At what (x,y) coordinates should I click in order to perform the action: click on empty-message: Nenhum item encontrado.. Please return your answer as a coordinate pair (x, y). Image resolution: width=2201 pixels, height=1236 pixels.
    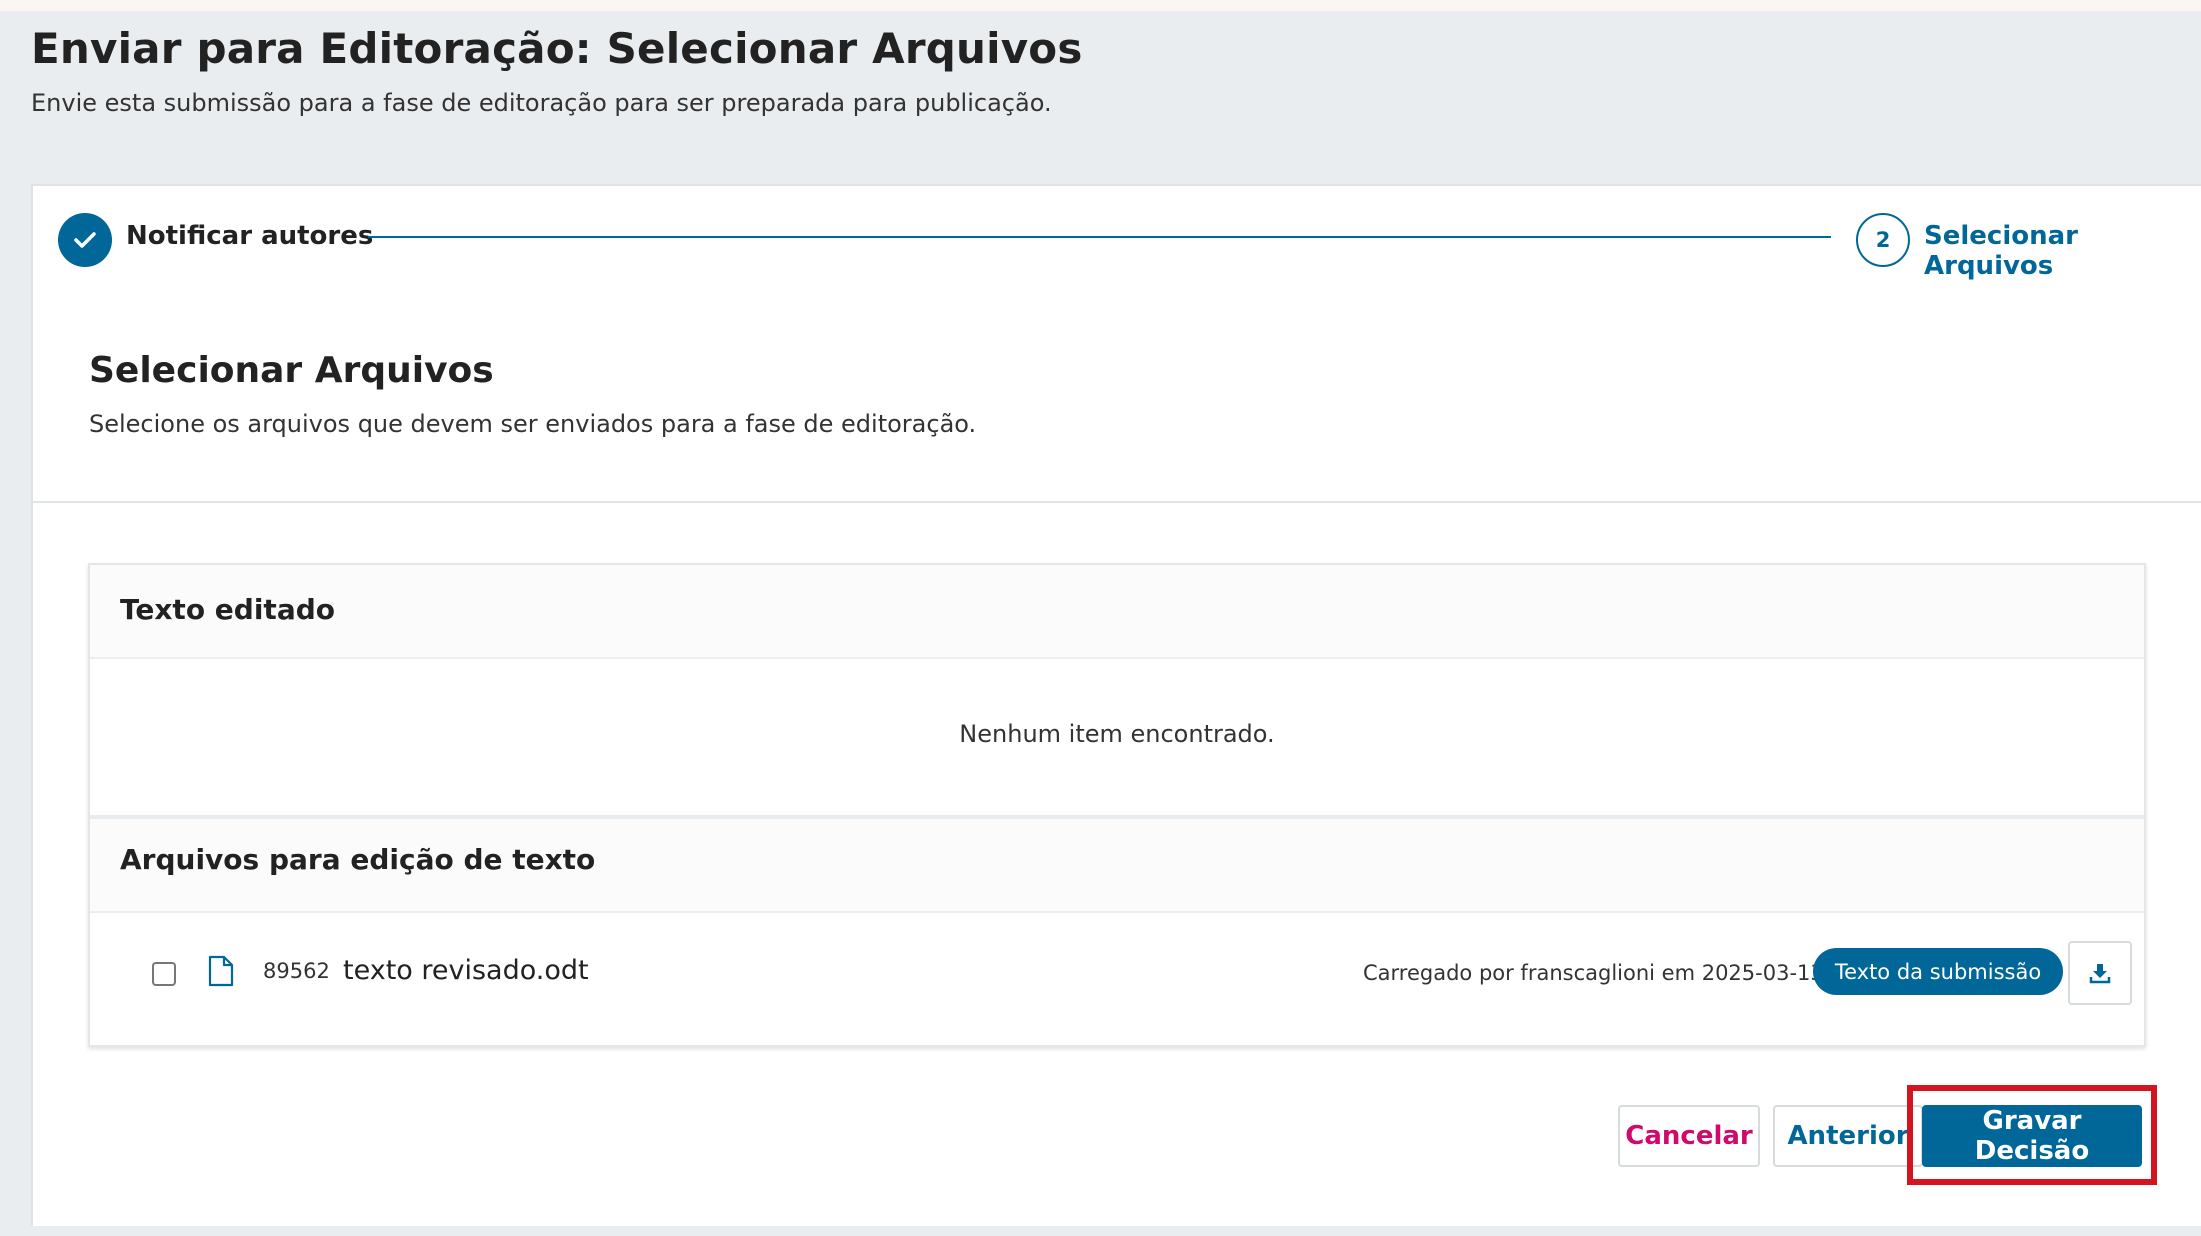
    Looking at the image, I should click on (1117, 734).